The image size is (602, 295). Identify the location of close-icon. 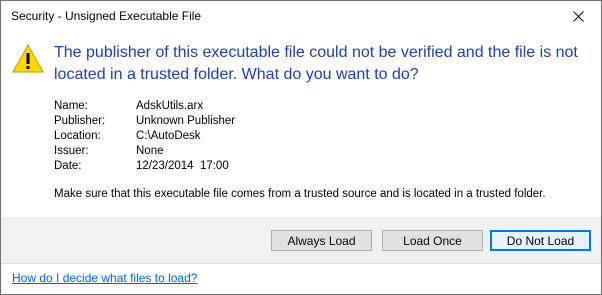
(578, 16).